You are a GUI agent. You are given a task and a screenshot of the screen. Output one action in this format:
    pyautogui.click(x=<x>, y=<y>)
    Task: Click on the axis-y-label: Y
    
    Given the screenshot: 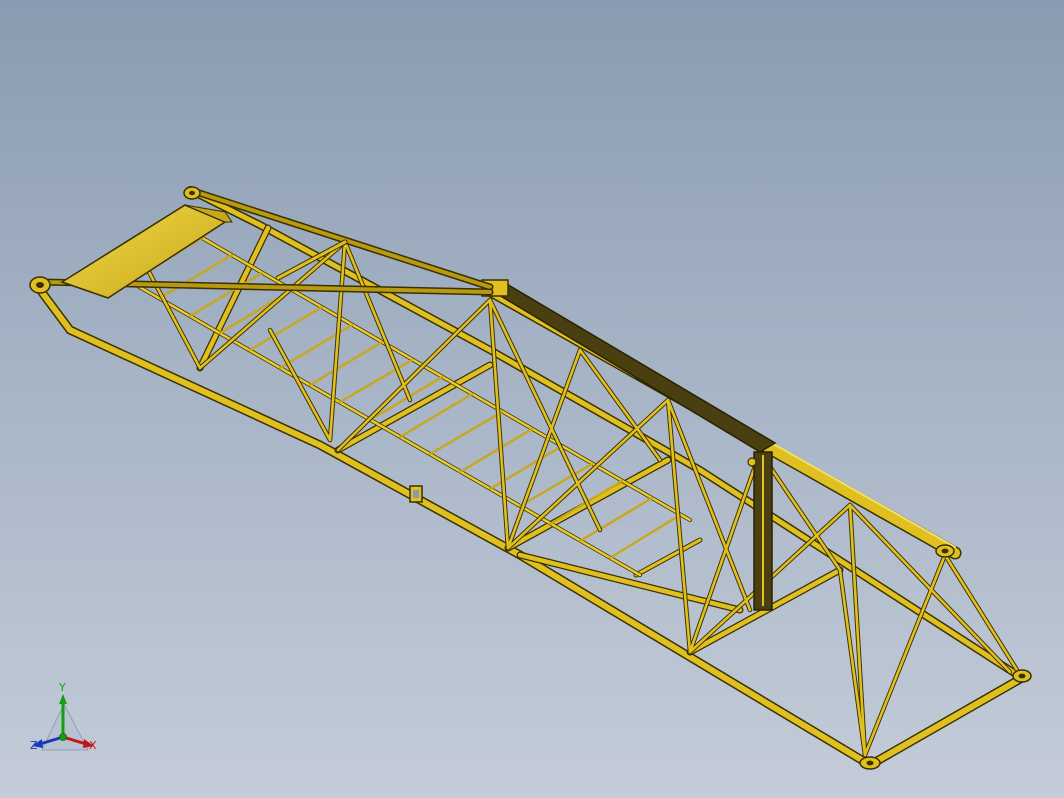 What is the action you would take?
    pyautogui.click(x=62, y=687)
    